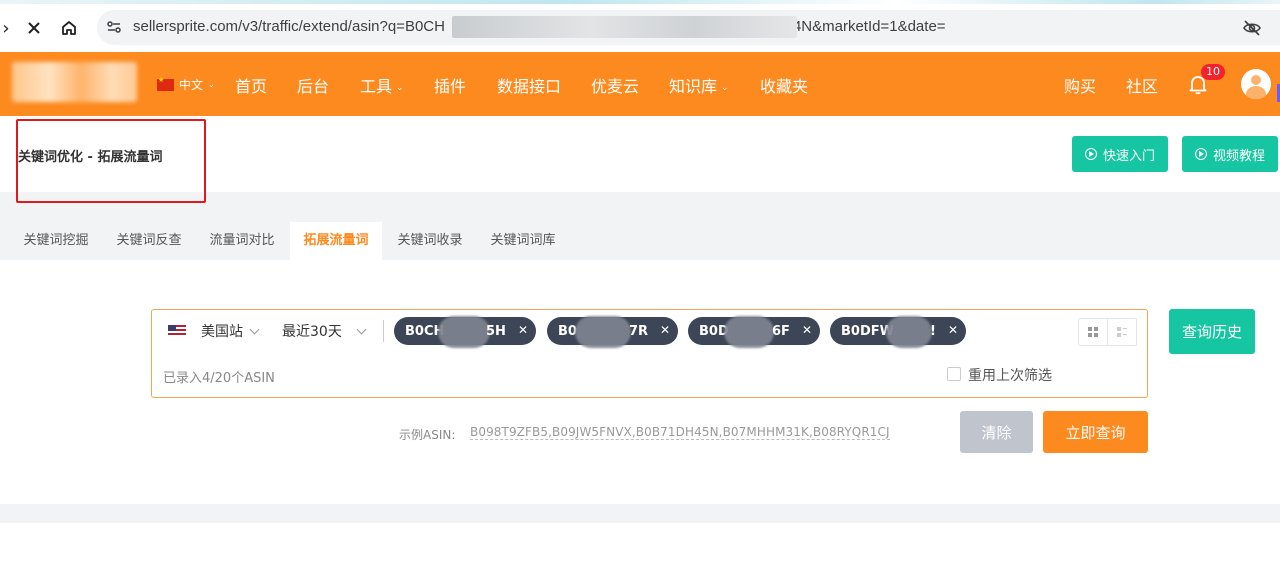  I want to click on avatar-head, so click(1256, 80).